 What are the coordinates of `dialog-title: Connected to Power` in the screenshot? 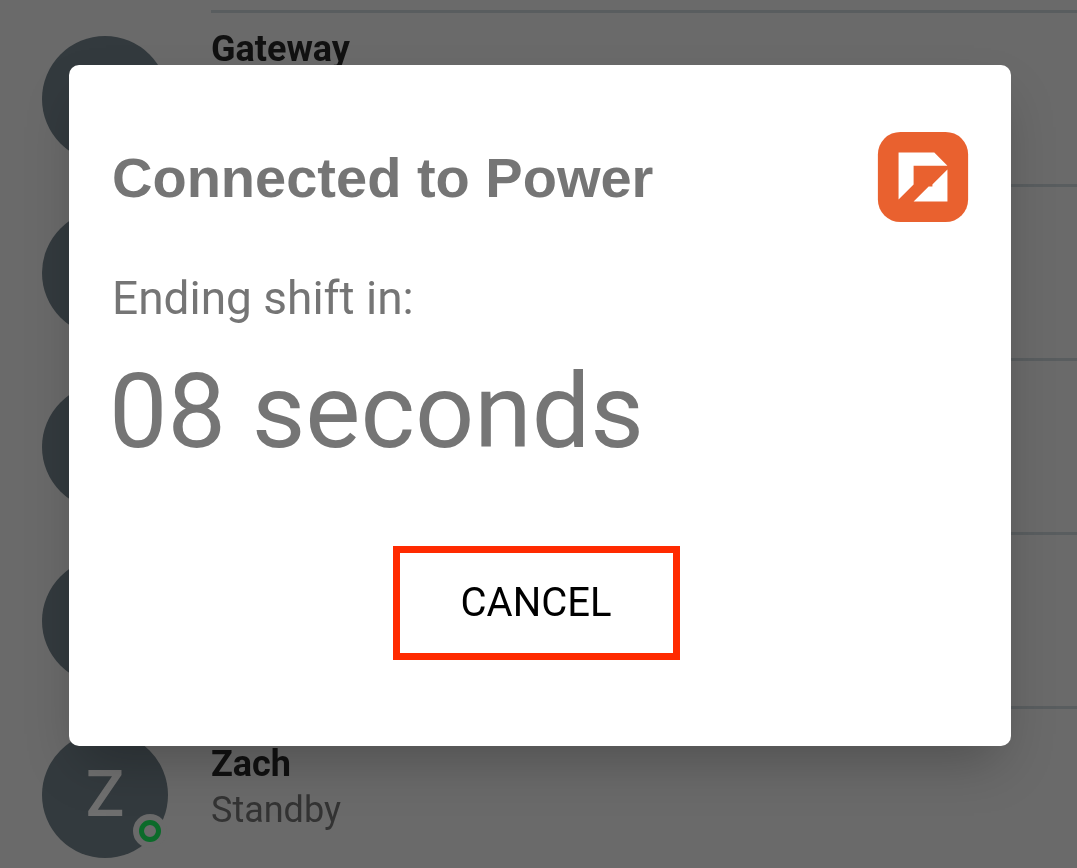 It's located at (383, 178).